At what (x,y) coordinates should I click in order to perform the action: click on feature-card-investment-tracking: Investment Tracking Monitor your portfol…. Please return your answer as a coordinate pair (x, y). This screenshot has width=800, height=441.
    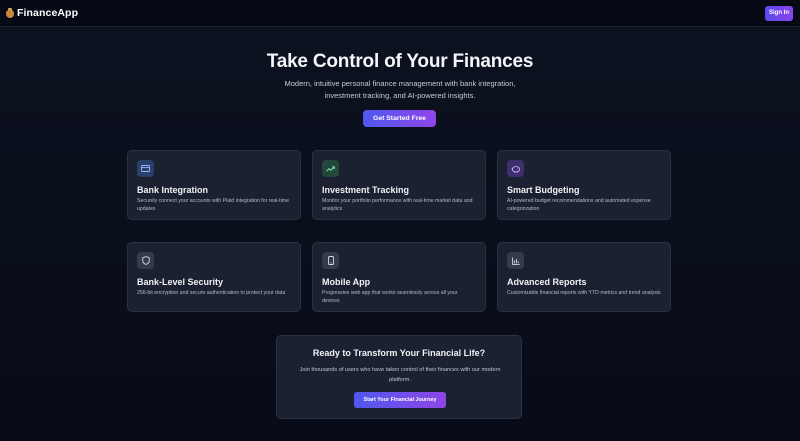
    Looking at the image, I should click on (399, 185).